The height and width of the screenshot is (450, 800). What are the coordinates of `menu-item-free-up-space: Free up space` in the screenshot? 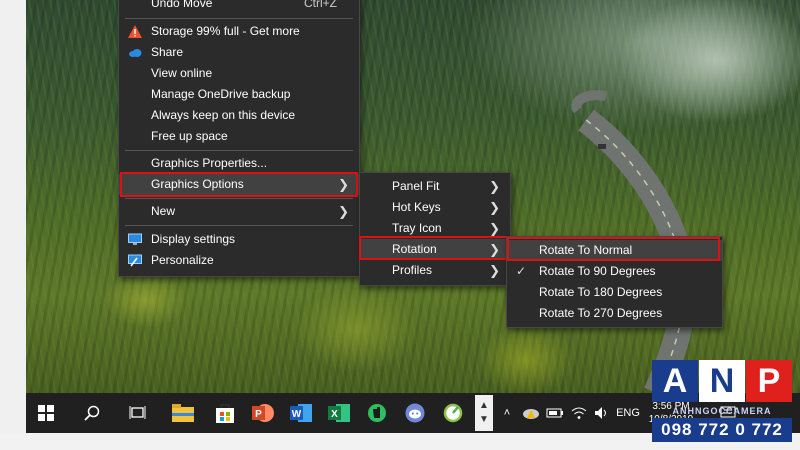 It's located at (239, 136).